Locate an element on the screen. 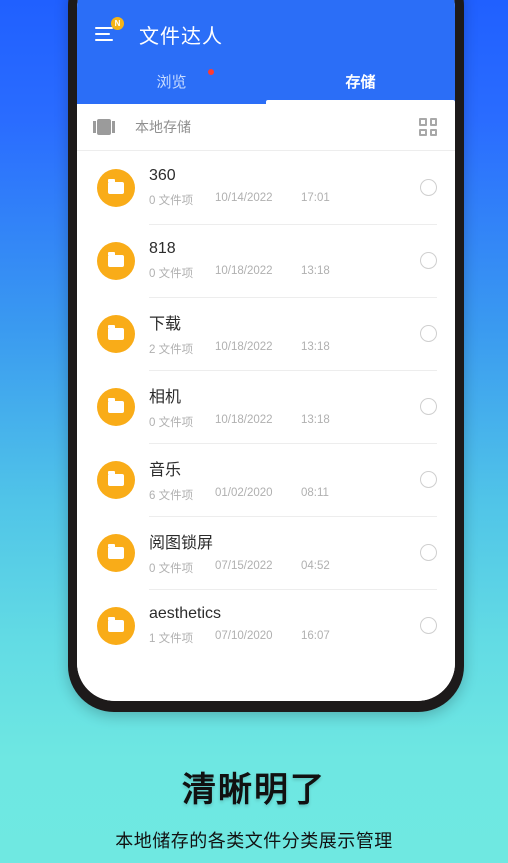 This screenshot has width=508, height=863. storage-header-label: 本地存储 is located at coordinates (163, 127).